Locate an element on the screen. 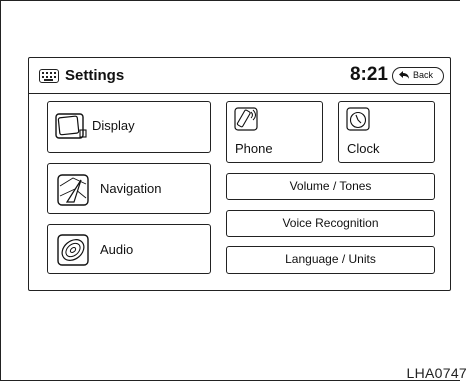  voice-recognition-label: Voice Recognition is located at coordinates (330, 223).